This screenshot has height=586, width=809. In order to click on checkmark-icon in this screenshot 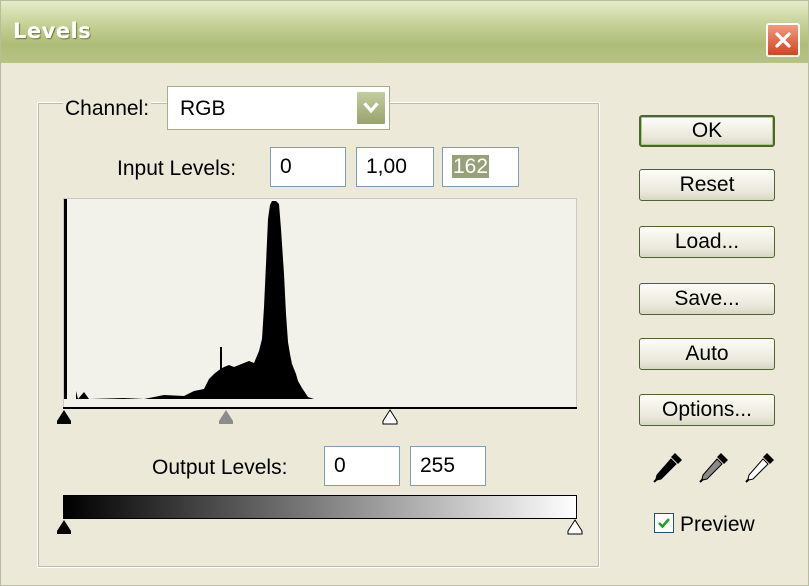, I will do `click(664, 523)`.